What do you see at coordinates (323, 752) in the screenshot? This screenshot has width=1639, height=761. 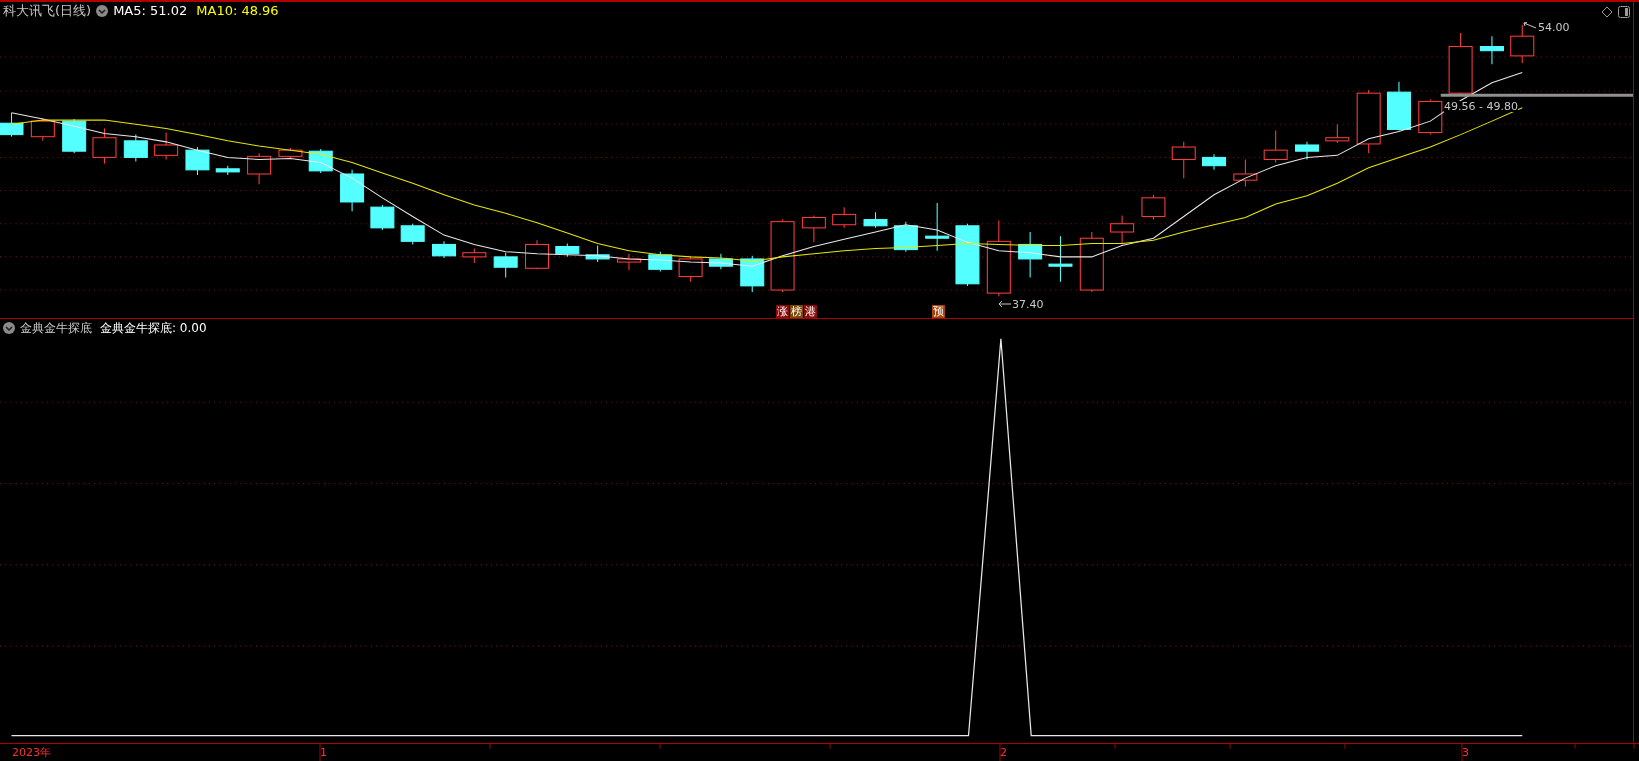 I see `axis-label: 1` at bounding box center [323, 752].